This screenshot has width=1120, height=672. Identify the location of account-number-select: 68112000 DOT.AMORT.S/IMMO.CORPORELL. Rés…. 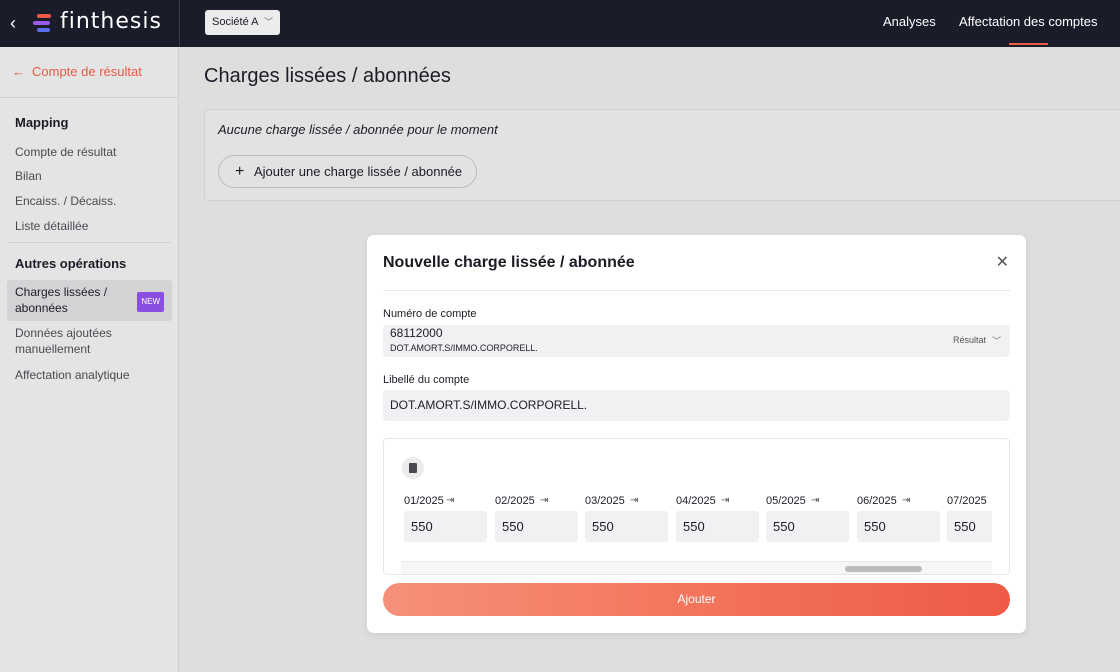
(696, 341).